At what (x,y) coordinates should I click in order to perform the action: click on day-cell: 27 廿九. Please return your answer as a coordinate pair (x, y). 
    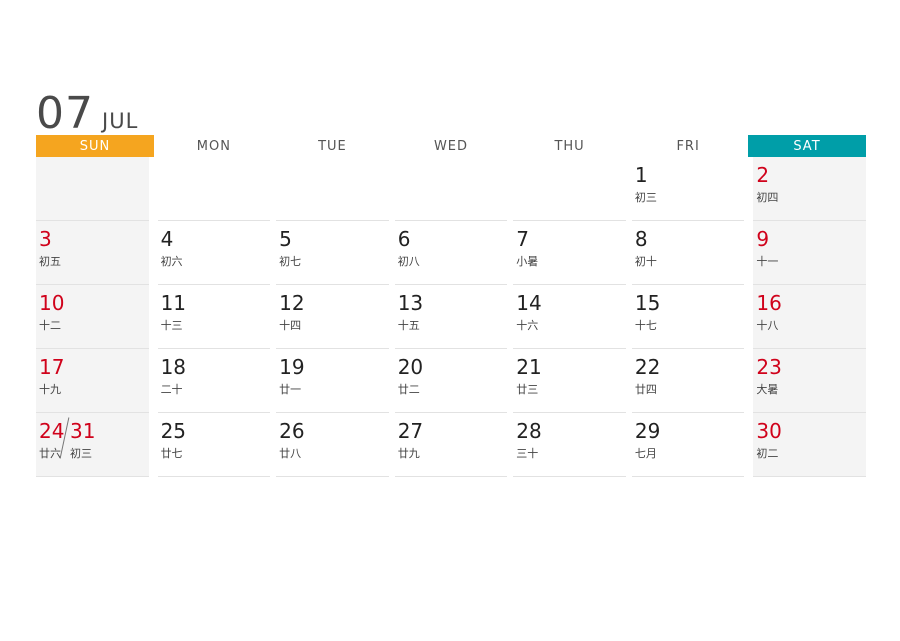
    Looking at the image, I should click on (451, 445).